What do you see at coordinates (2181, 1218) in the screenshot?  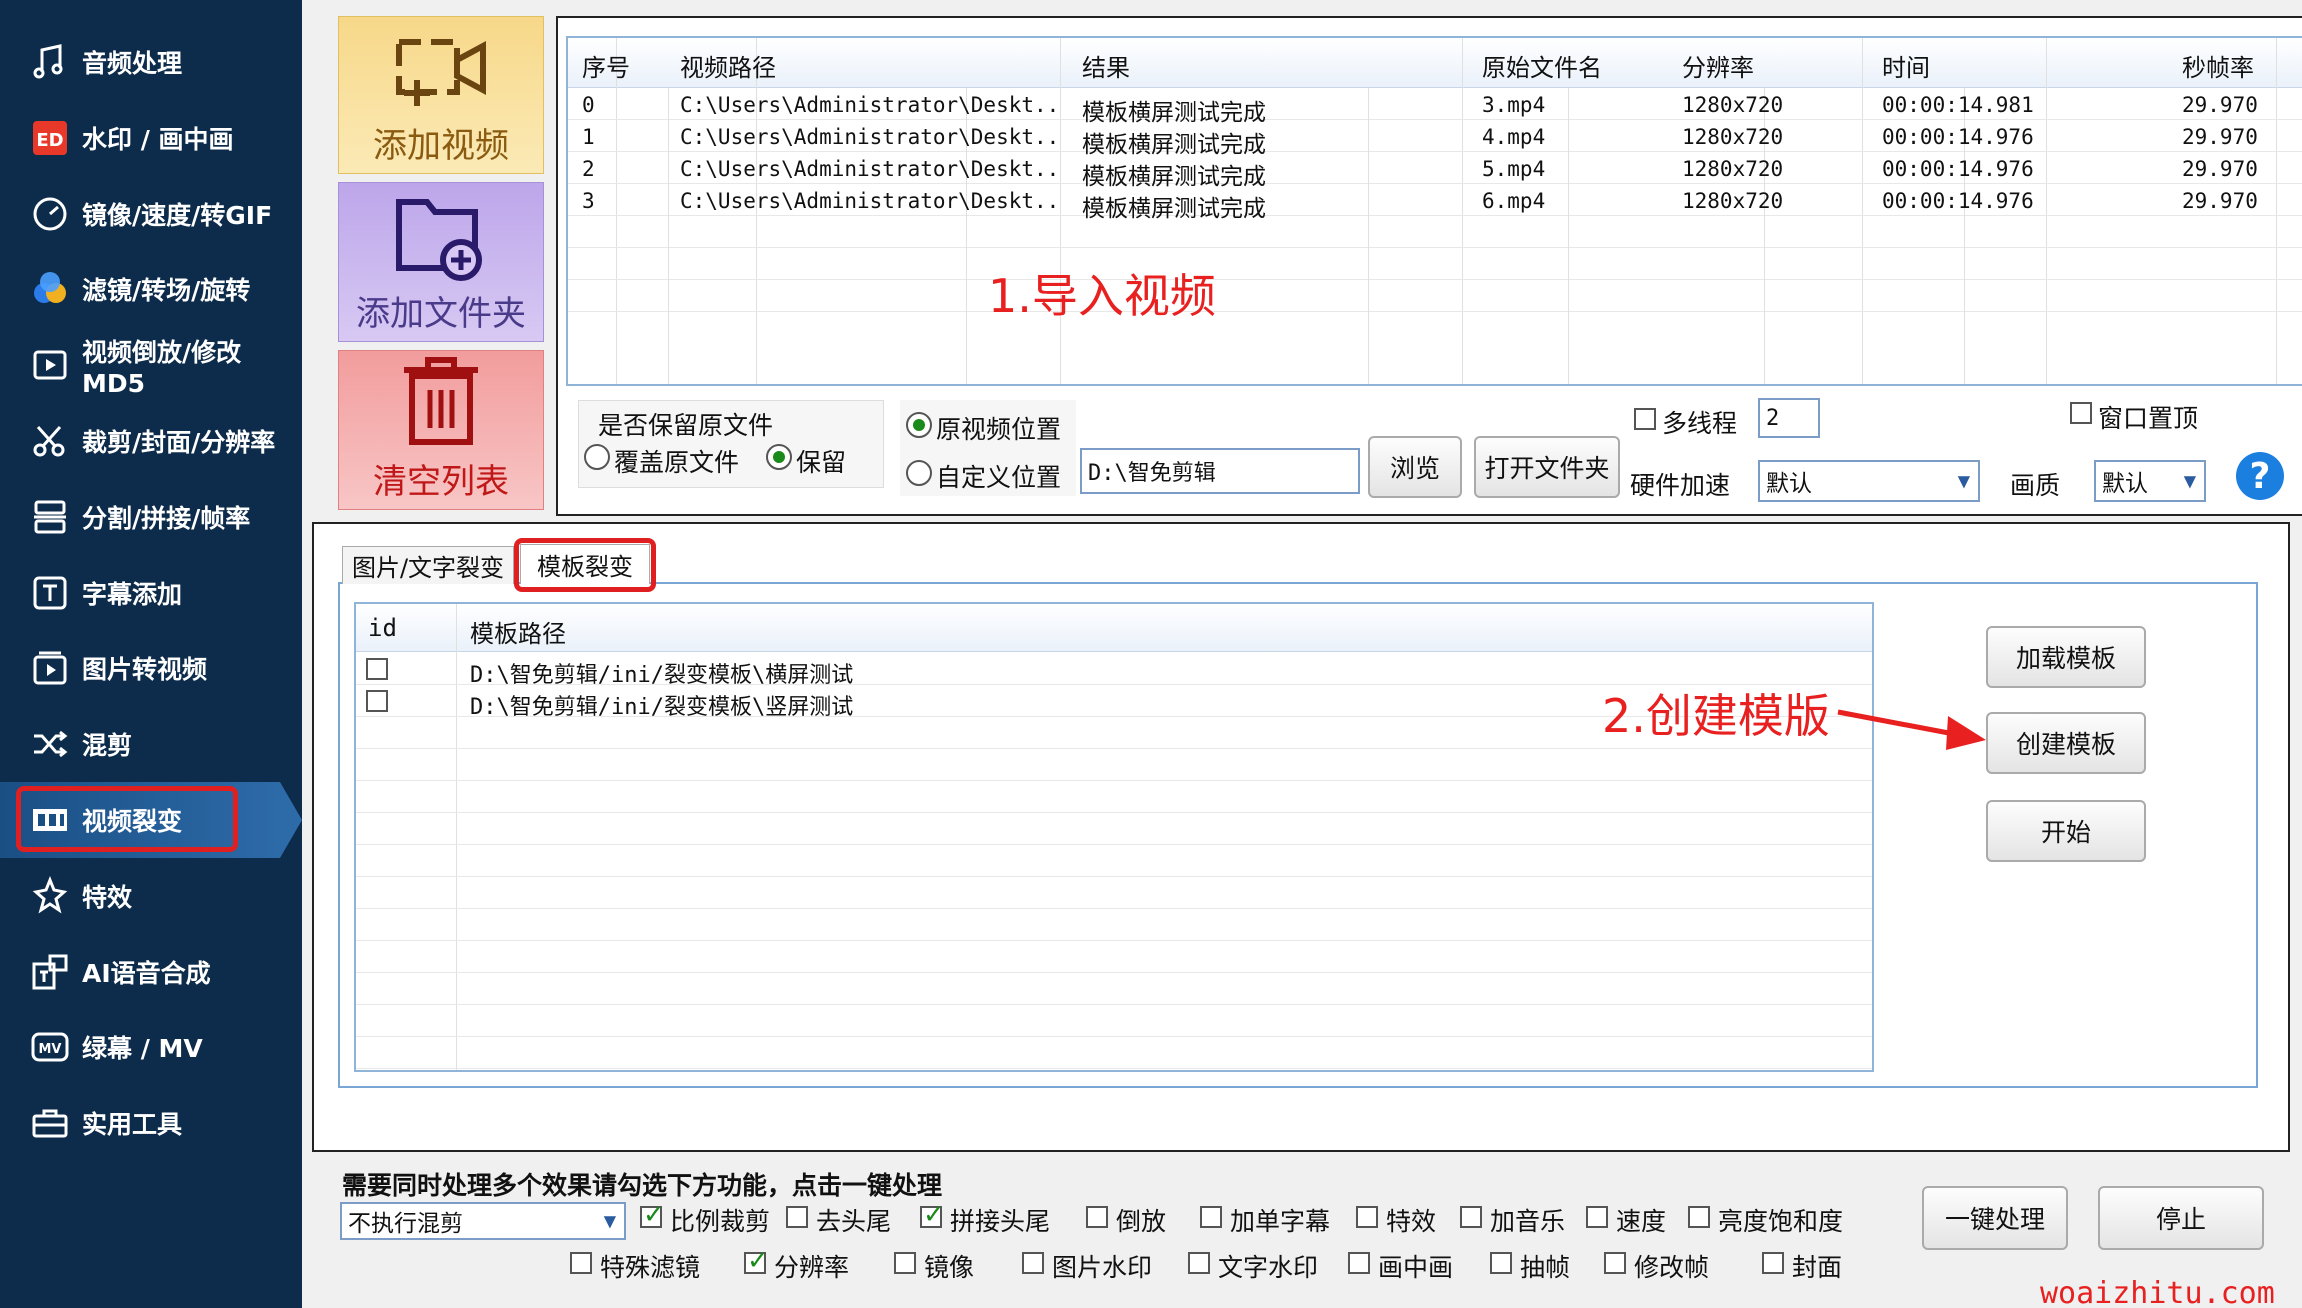 I see `stop-button: 停止` at bounding box center [2181, 1218].